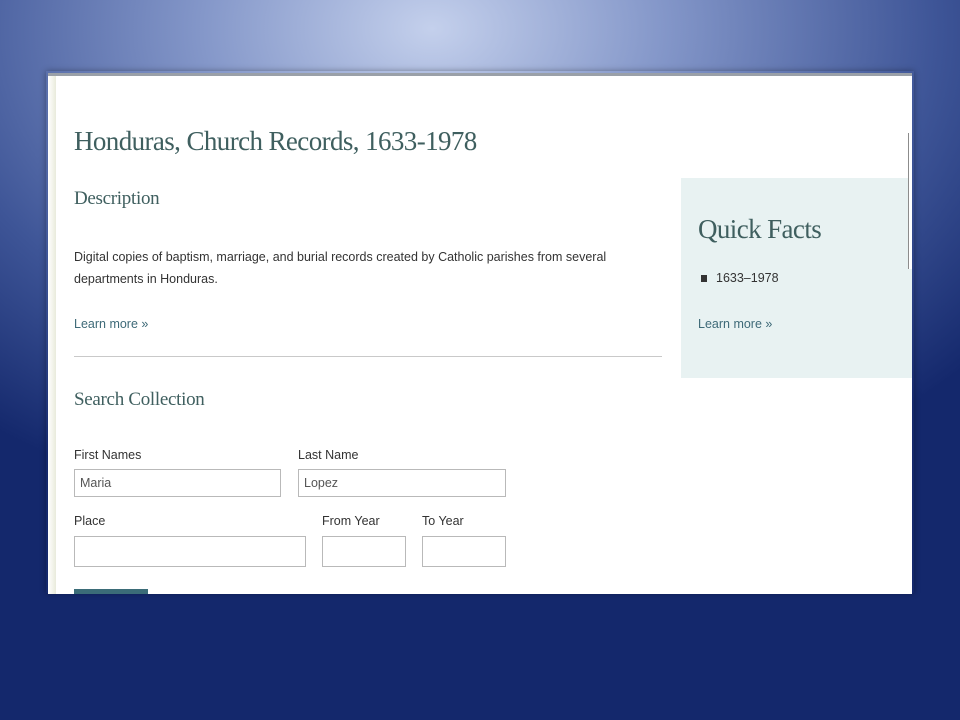  I want to click on place-label: Place, so click(90, 521).